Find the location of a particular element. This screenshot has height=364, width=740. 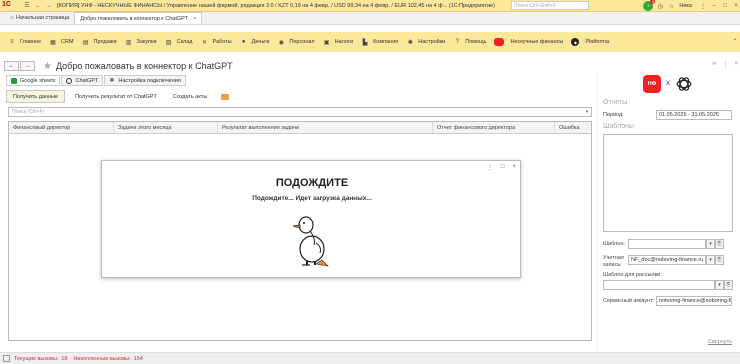

folder-icon is located at coordinates (225, 96).